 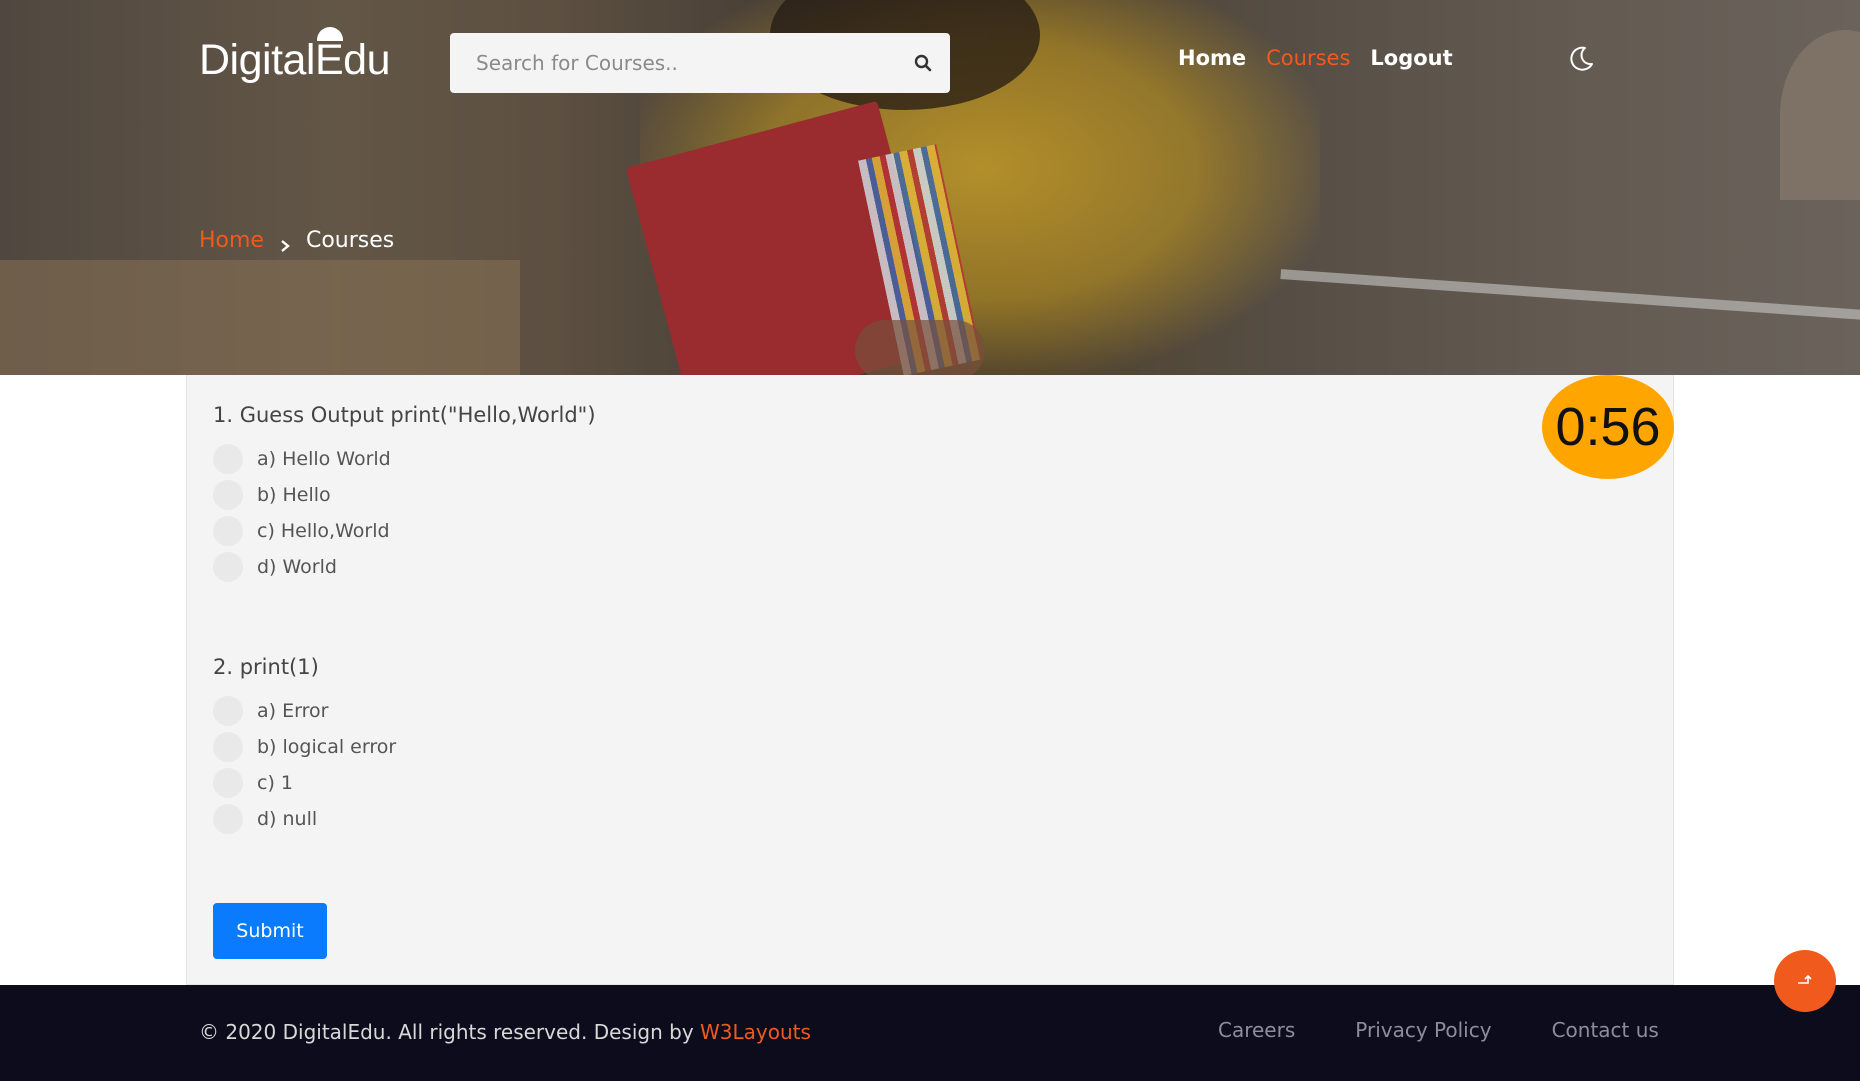 I want to click on option-row: c) 1, so click(x=304, y=783).